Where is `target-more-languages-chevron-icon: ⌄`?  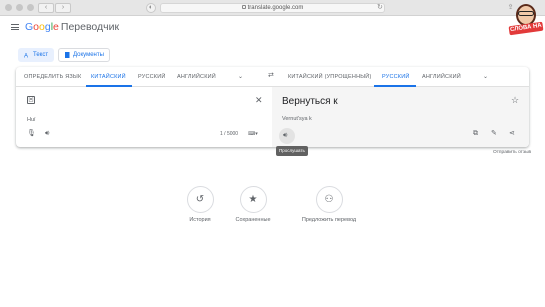
target-more-languages-chevron-icon: ⌄ is located at coordinates (485, 77).